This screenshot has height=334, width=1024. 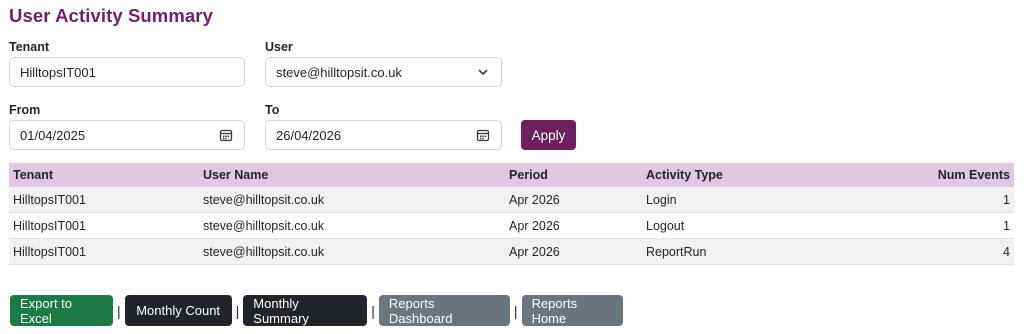 What do you see at coordinates (383, 135) in the screenshot?
I see `to-date-input: 26/04/2026` at bounding box center [383, 135].